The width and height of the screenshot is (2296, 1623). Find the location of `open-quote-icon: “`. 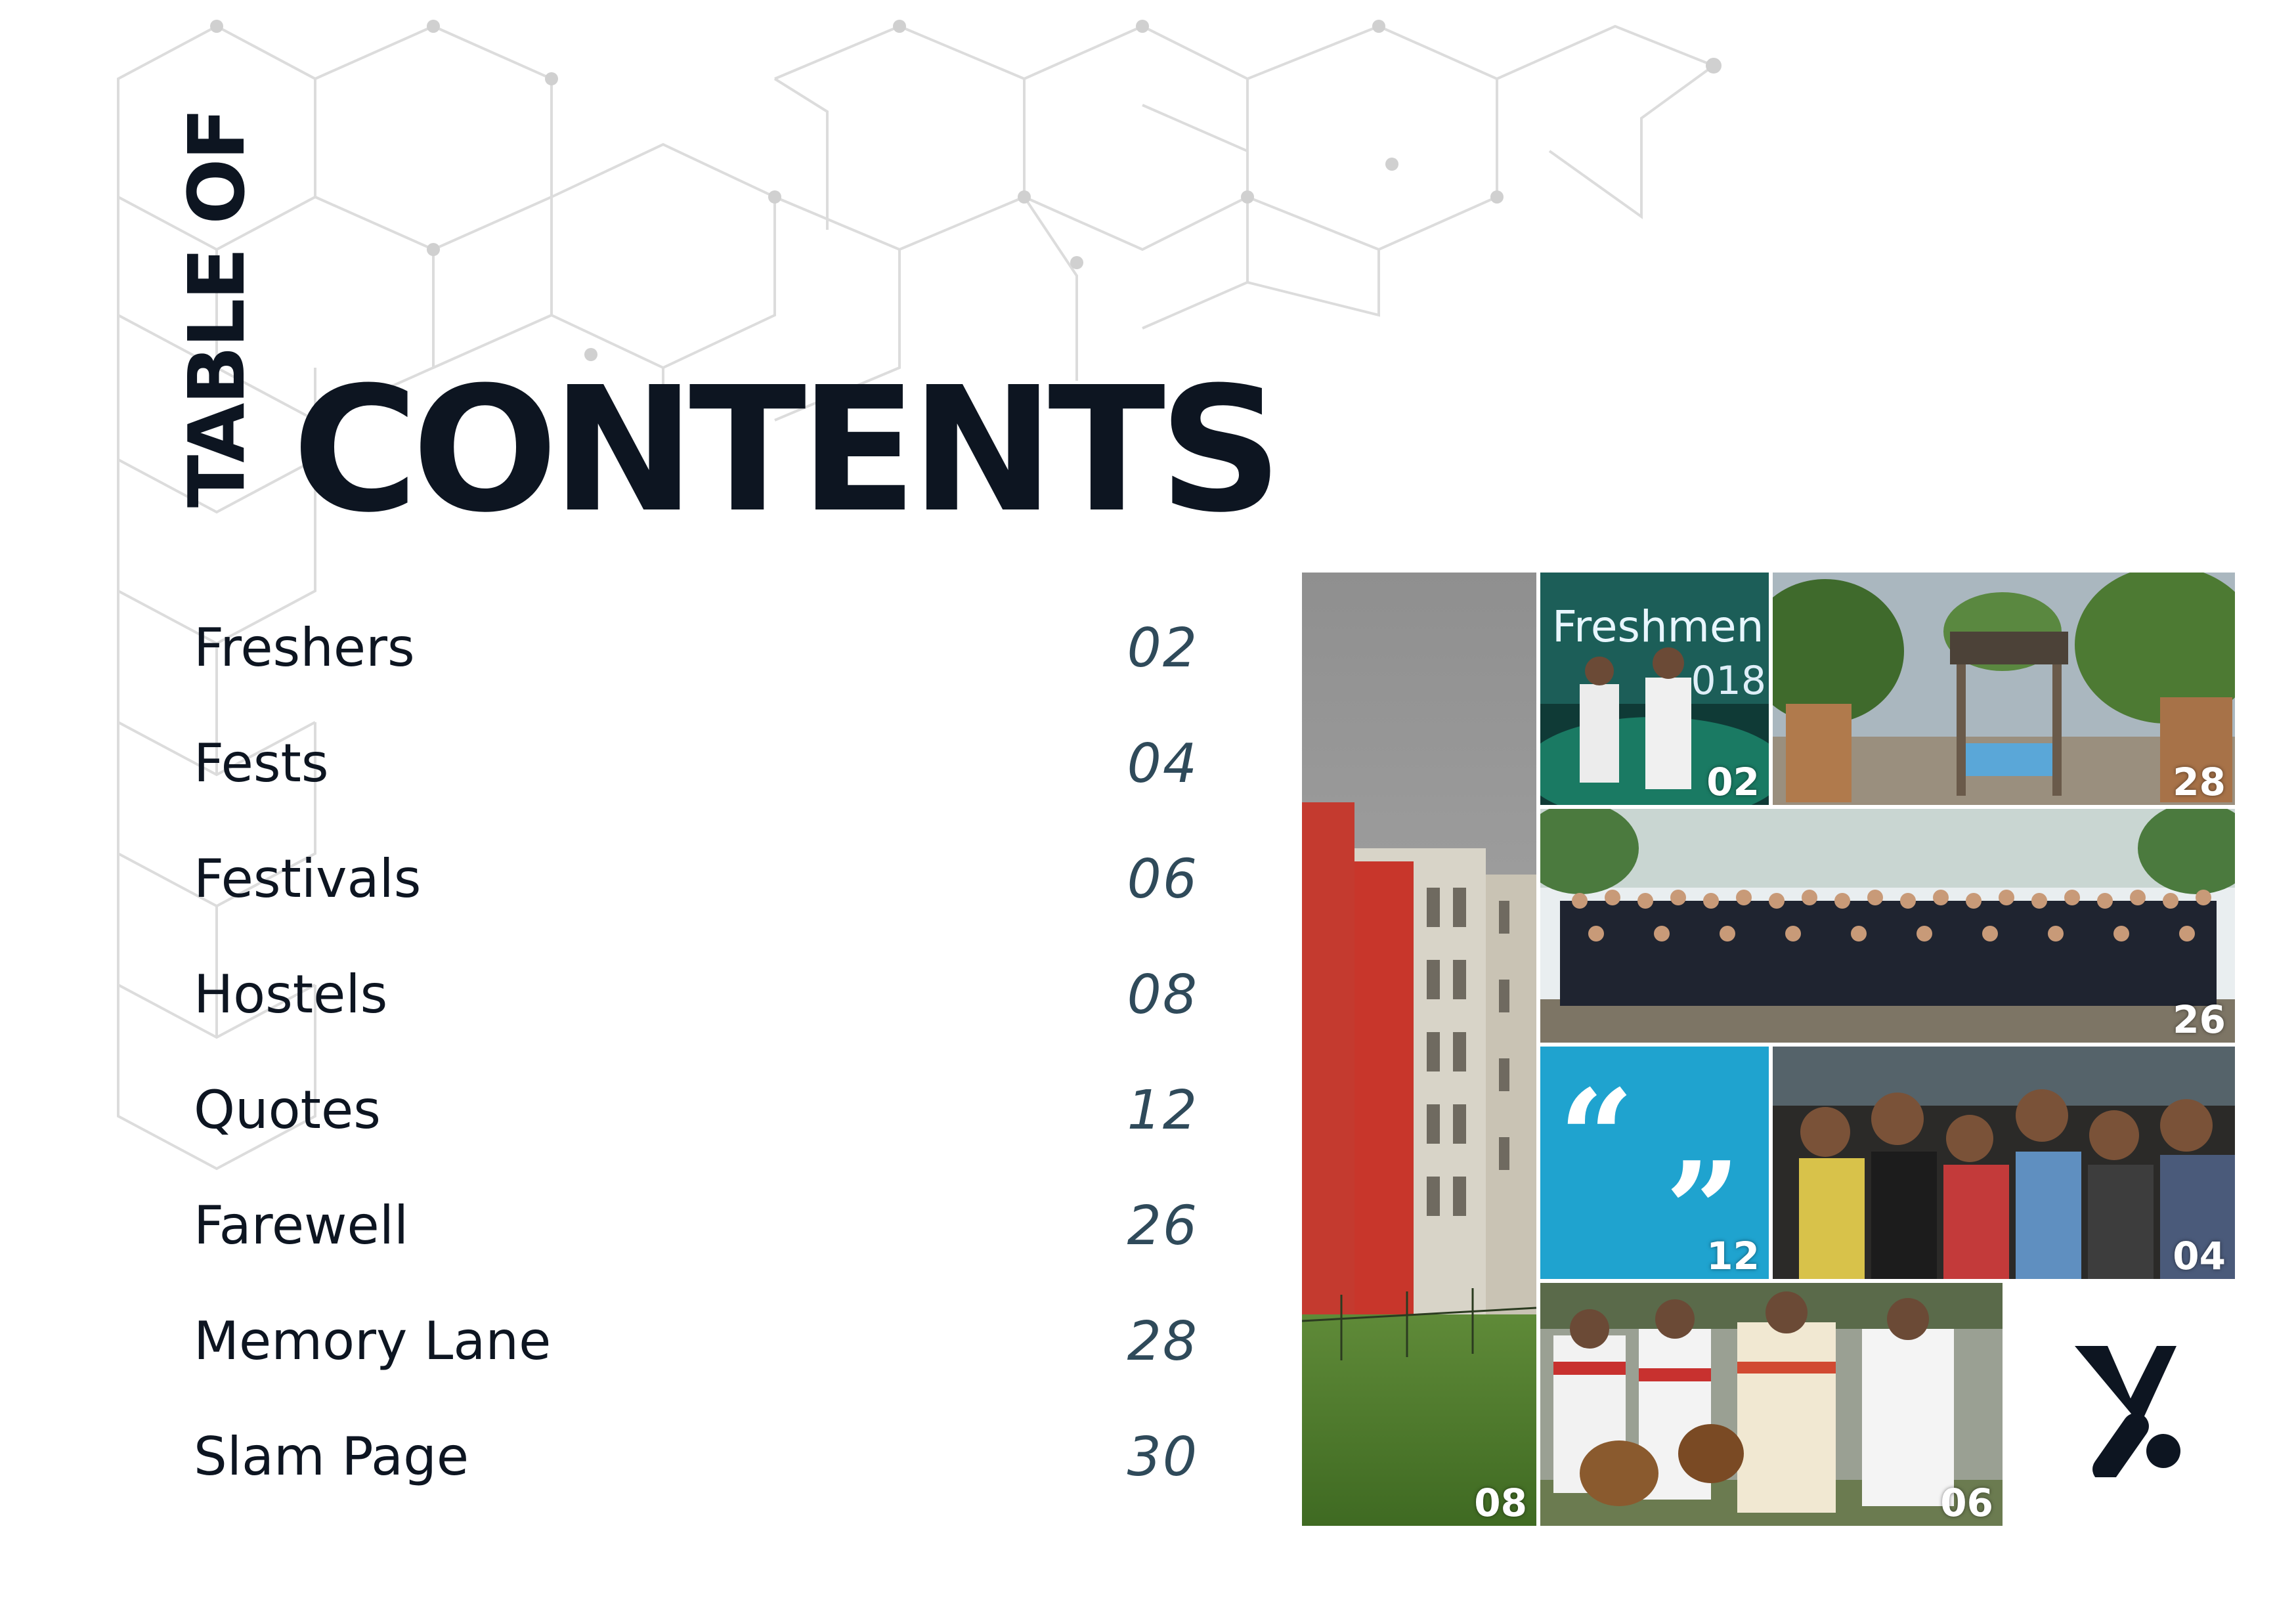

open-quote-icon: “ is located at coordinates (1597, 1138).